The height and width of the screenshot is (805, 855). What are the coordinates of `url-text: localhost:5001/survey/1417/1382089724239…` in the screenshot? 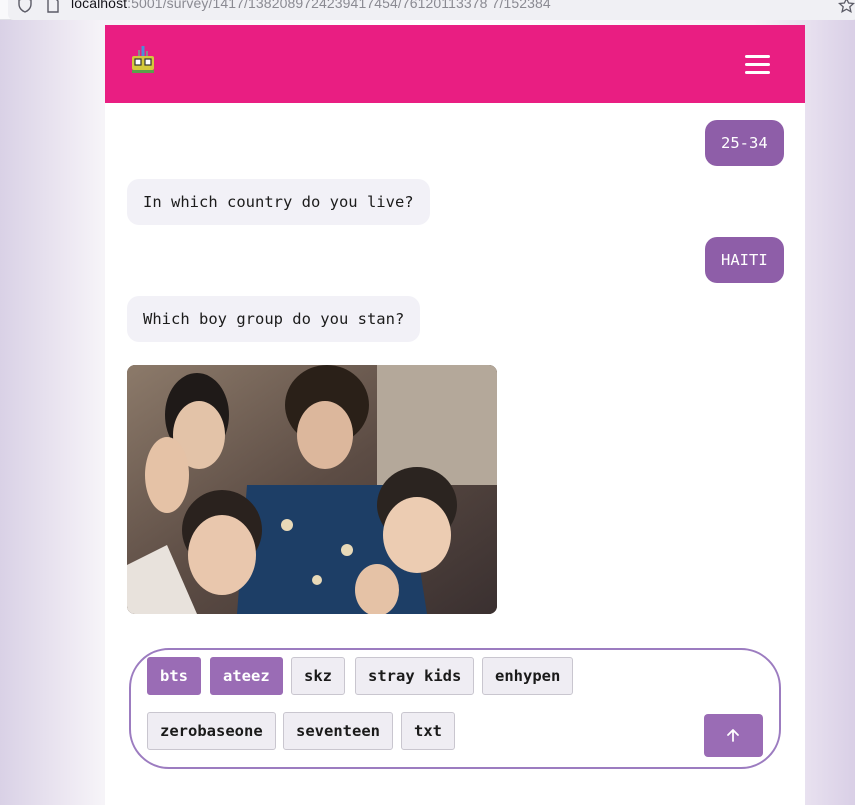 It's located at (311, 5).